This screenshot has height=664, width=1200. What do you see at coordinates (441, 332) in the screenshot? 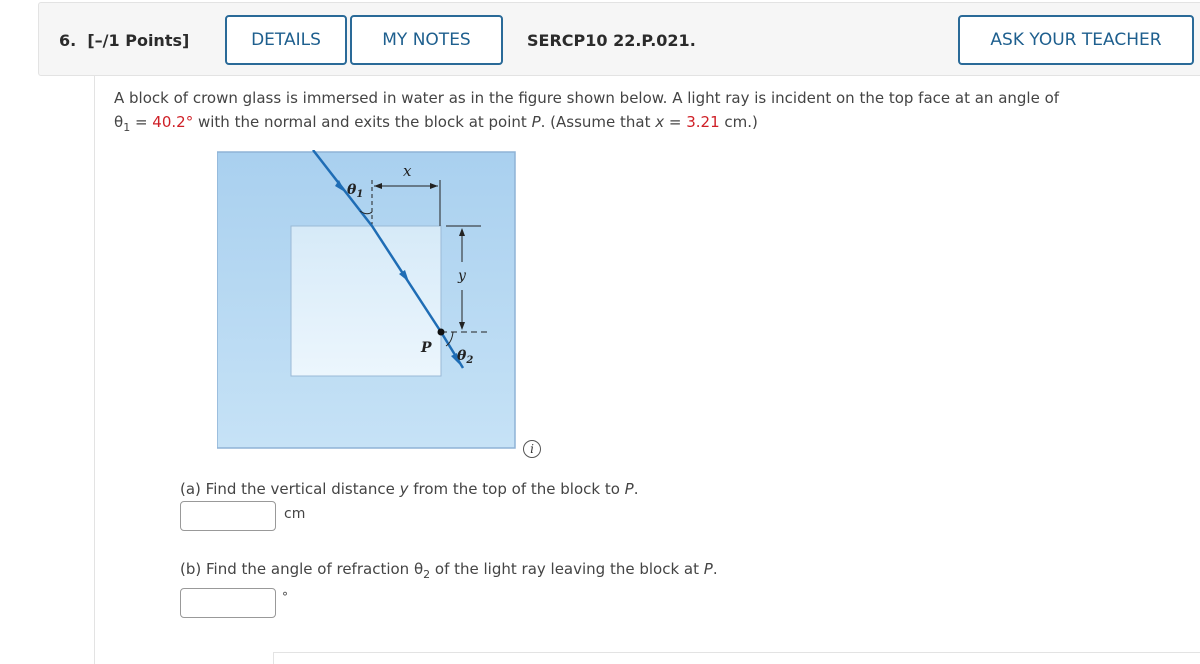
I see `point-p` at bounding box center [441, 332].